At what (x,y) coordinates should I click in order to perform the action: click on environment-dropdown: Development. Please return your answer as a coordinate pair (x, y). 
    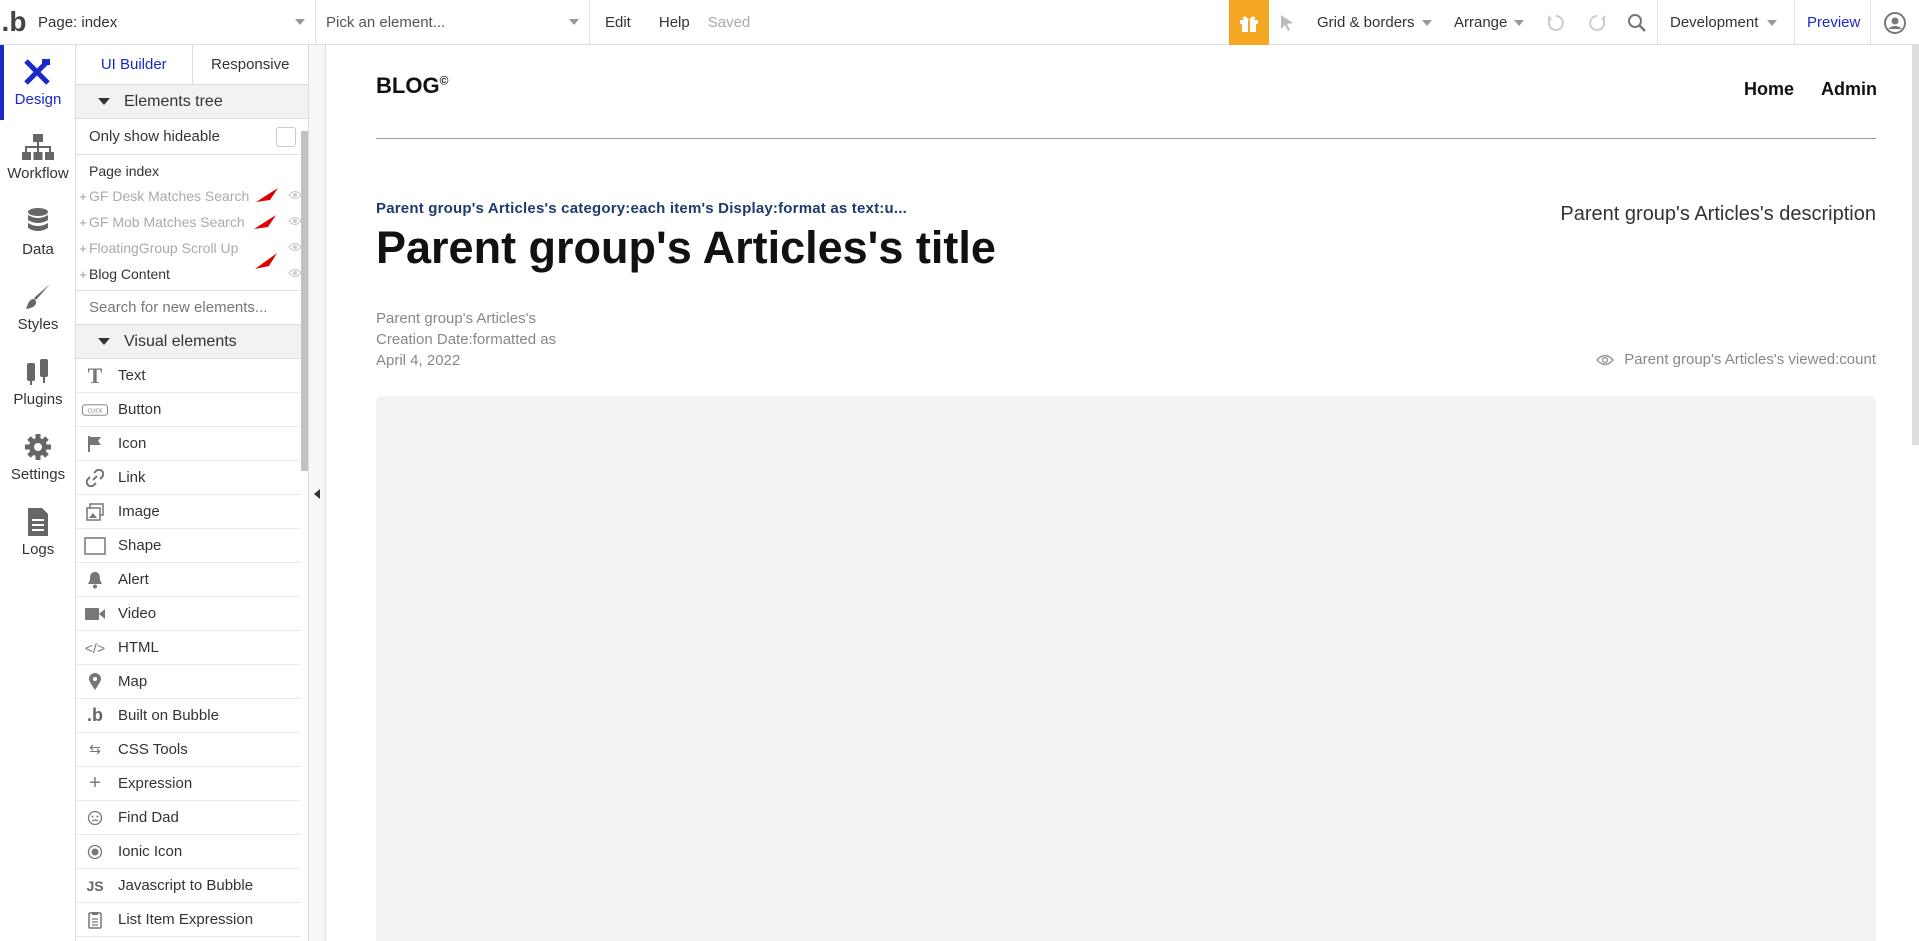
    Looking at the image, I should click on (1717, 22).